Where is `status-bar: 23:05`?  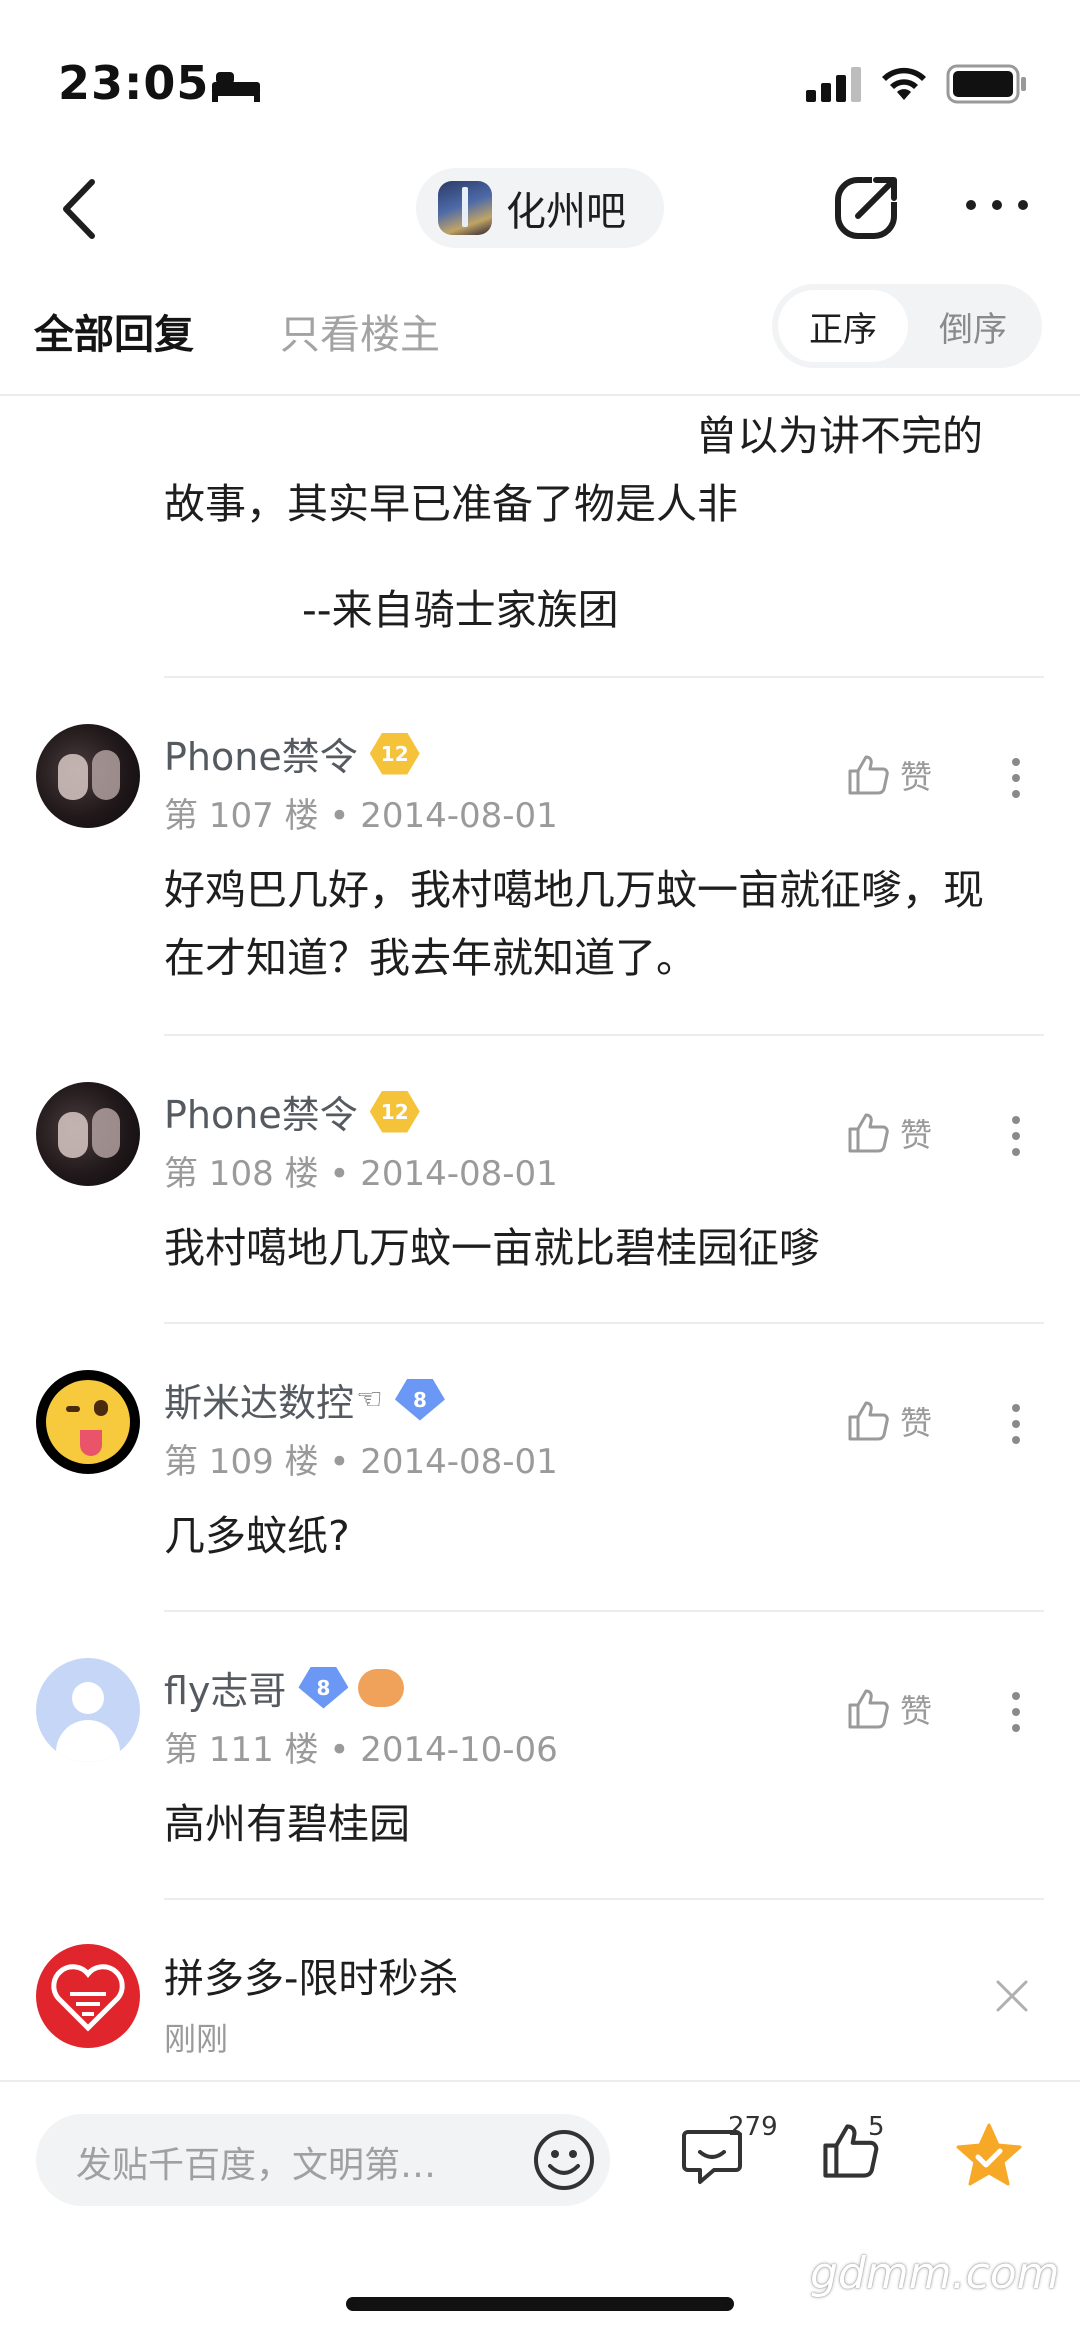
status-bar: 23:05 is located at coordinates (540, 75).